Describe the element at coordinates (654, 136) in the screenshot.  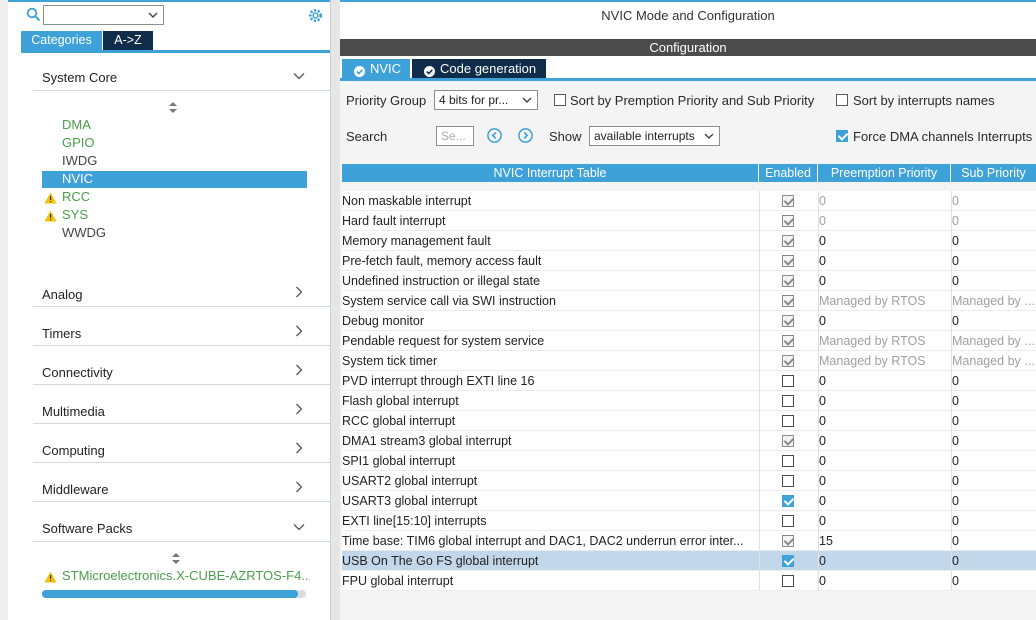
I see `show-filter-select: available interrupts` at that location.